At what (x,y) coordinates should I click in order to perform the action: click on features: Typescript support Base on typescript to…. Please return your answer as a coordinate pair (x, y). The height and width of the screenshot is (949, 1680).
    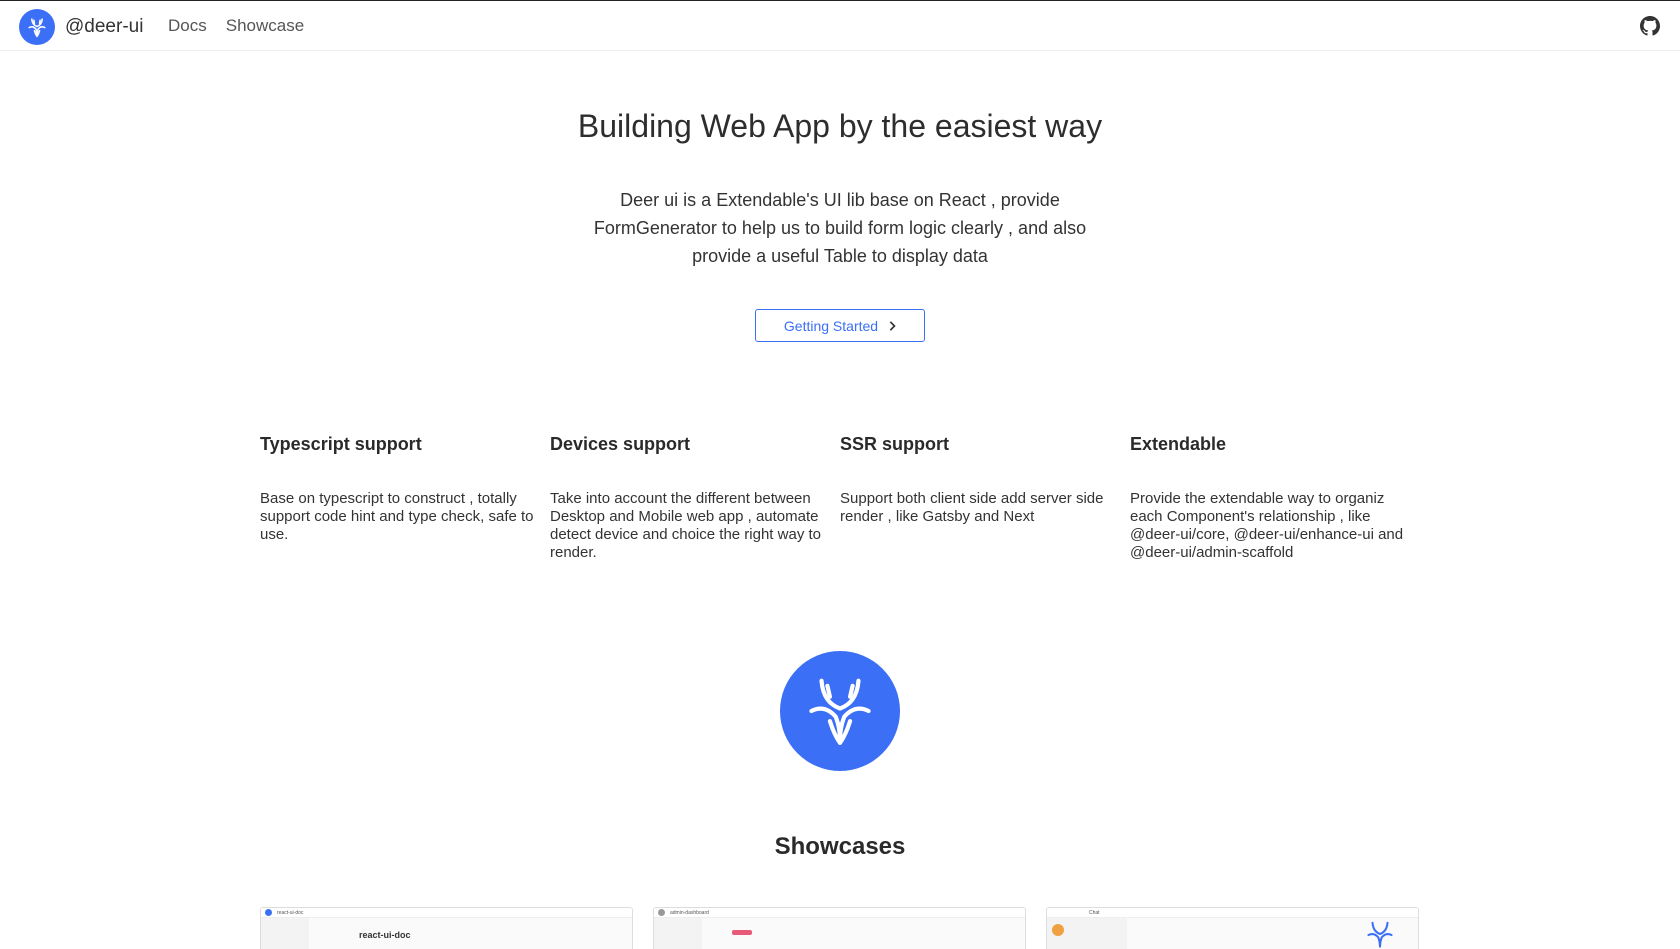
    Looking at the image, I should click on (840, 498).